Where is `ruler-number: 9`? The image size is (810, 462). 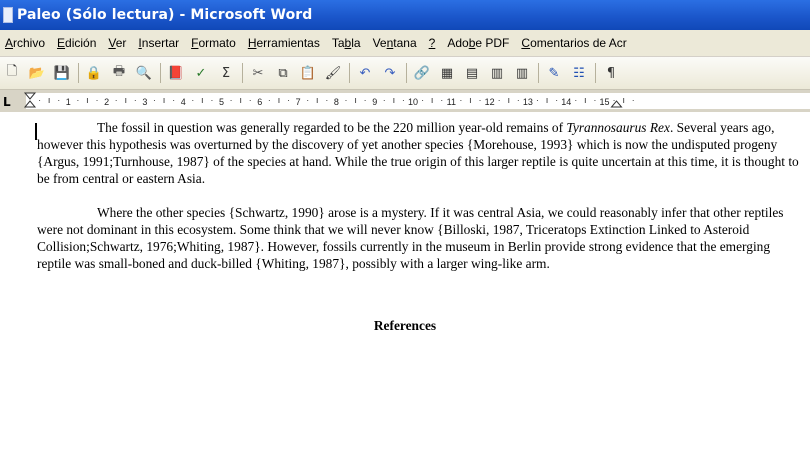
ruler-number: 9 is located at coordinates (374, 102).